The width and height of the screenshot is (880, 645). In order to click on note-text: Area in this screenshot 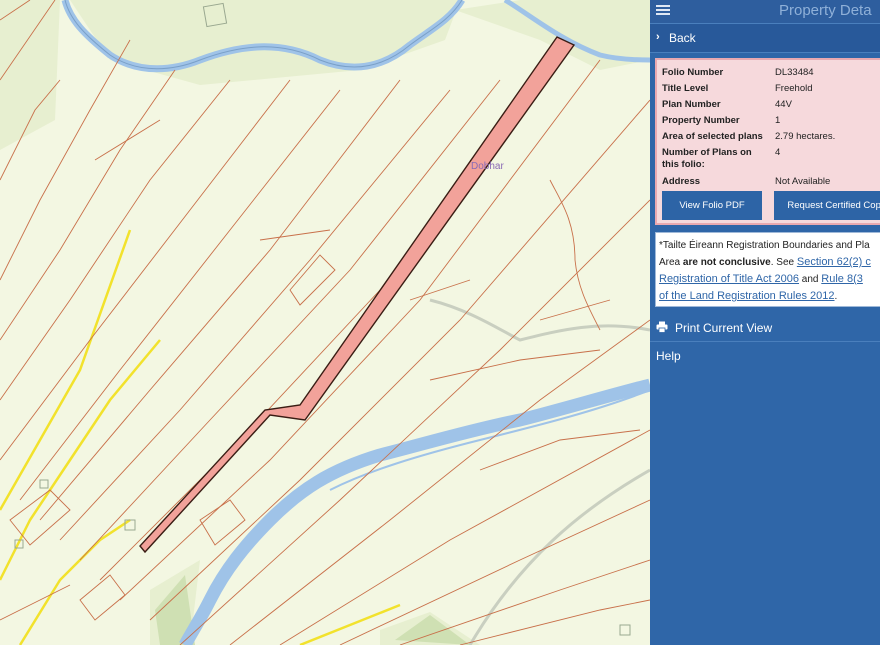, I will do `click(671, 262)`.